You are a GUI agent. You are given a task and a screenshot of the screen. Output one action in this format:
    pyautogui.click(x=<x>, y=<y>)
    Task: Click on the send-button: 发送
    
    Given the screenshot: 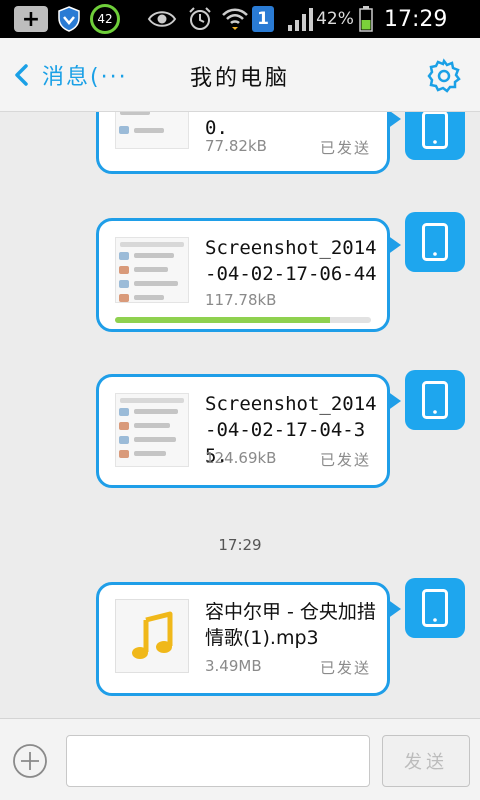 What is the action you would take?
    pyautogui.click(x=426, y=761)
    